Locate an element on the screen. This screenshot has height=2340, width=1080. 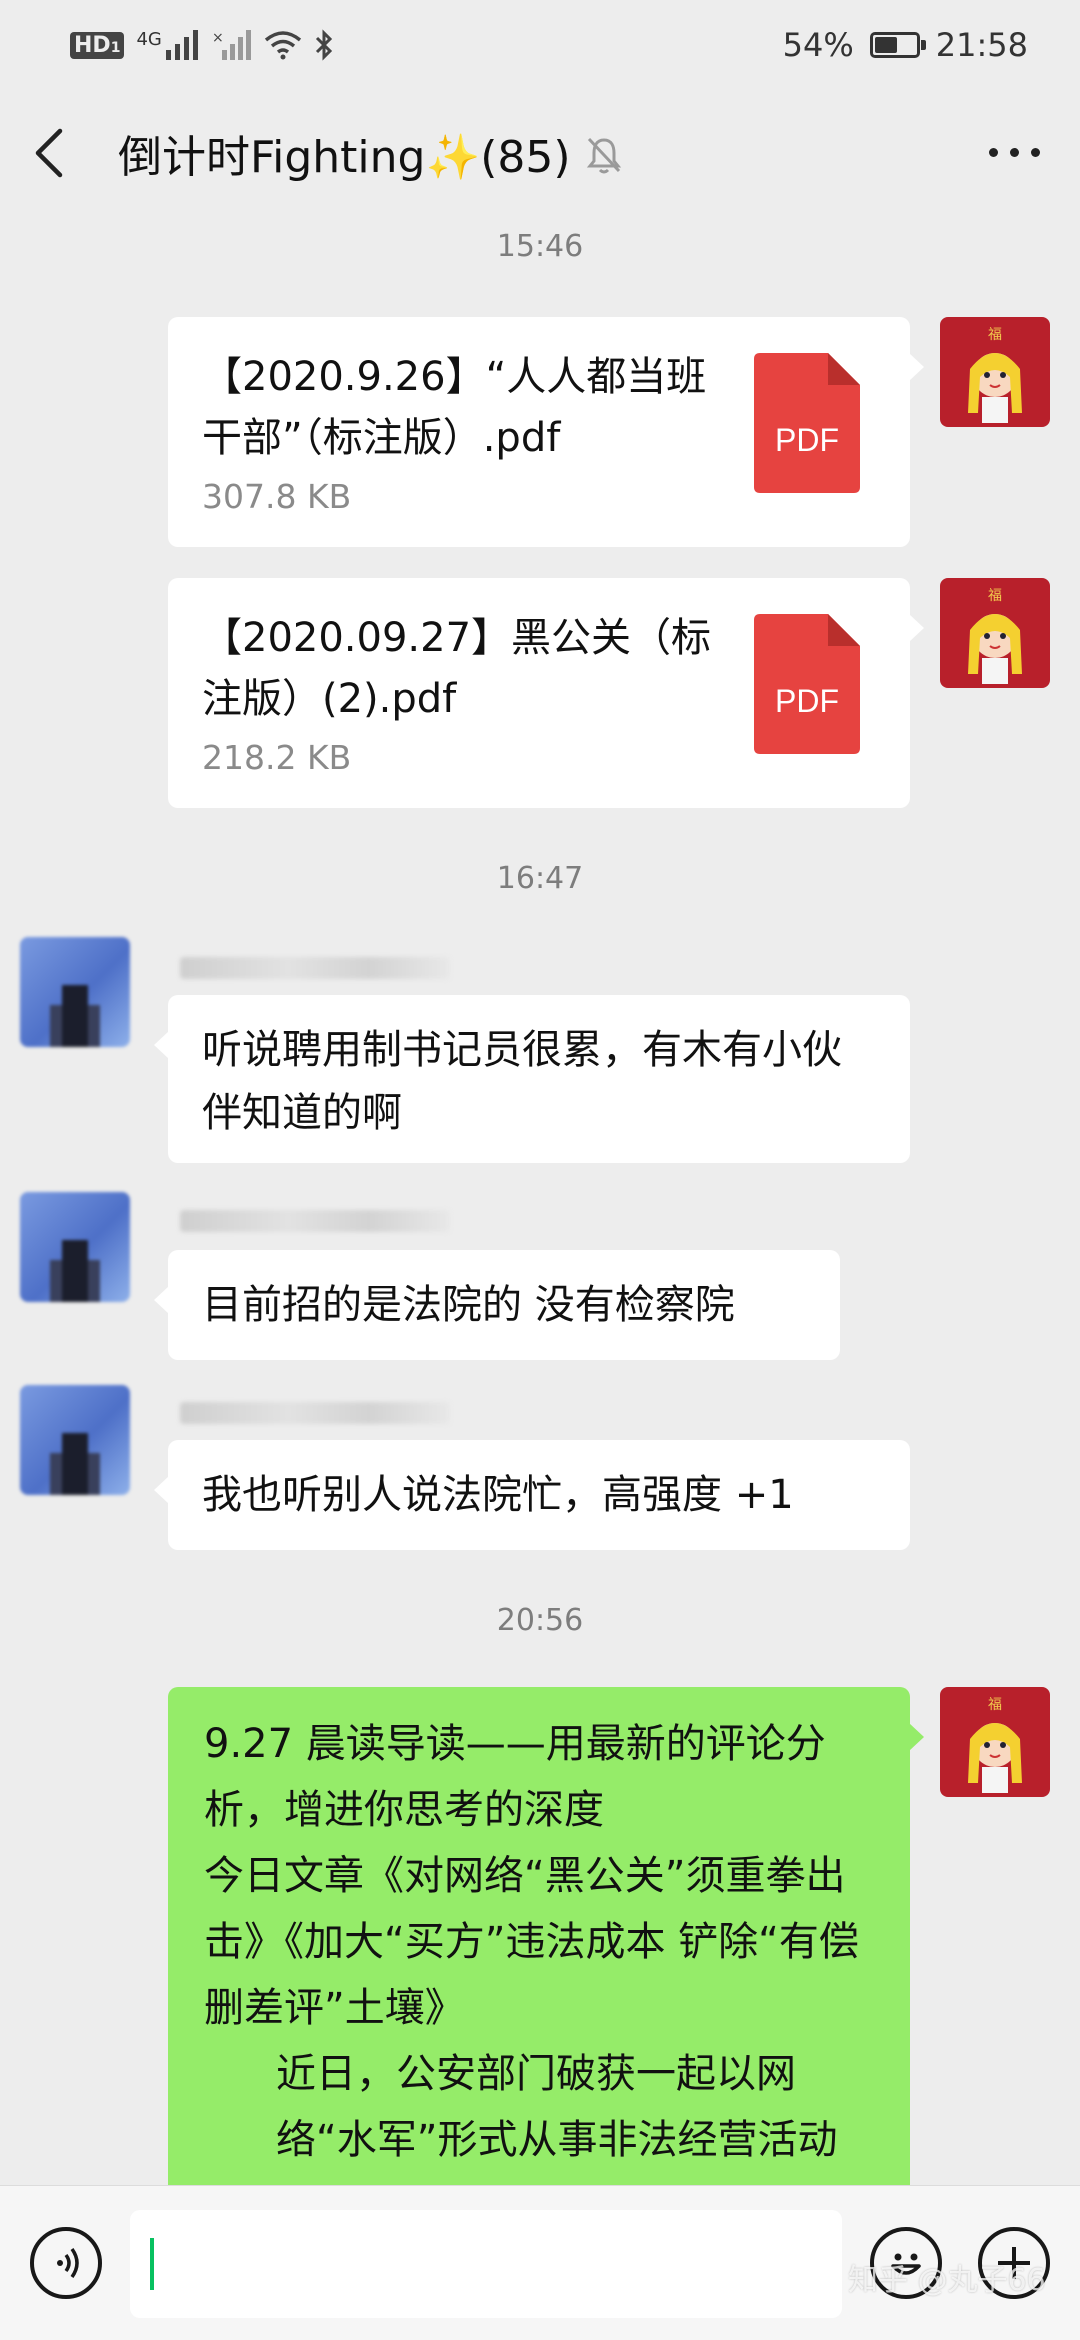
hd-sub-text: 1 is located at coordinates (115, 47).